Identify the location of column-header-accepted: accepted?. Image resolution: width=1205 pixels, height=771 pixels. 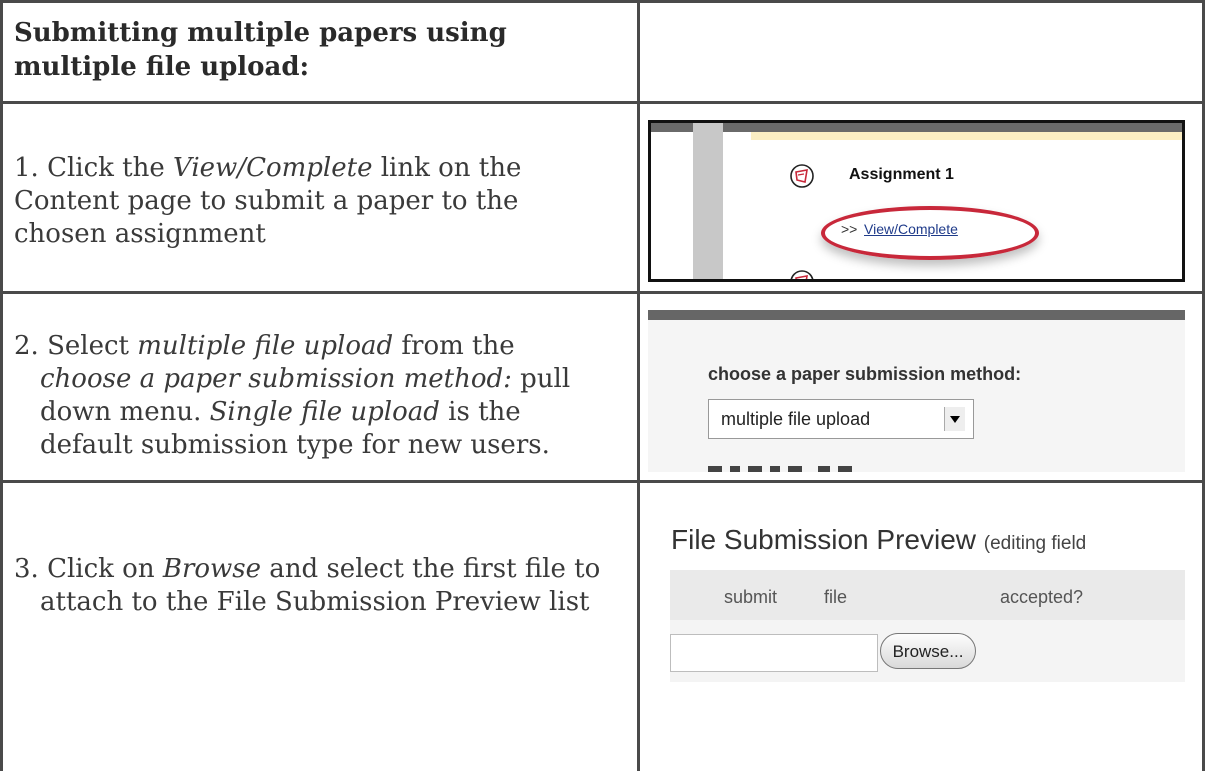
(1042, 597).